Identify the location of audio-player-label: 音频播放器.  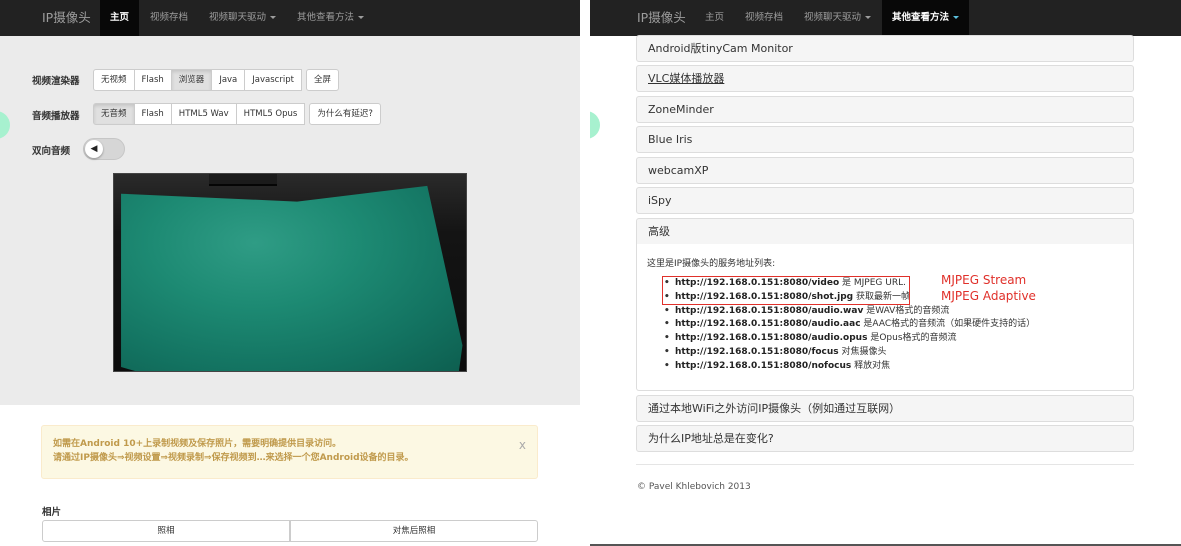
(56, 116).